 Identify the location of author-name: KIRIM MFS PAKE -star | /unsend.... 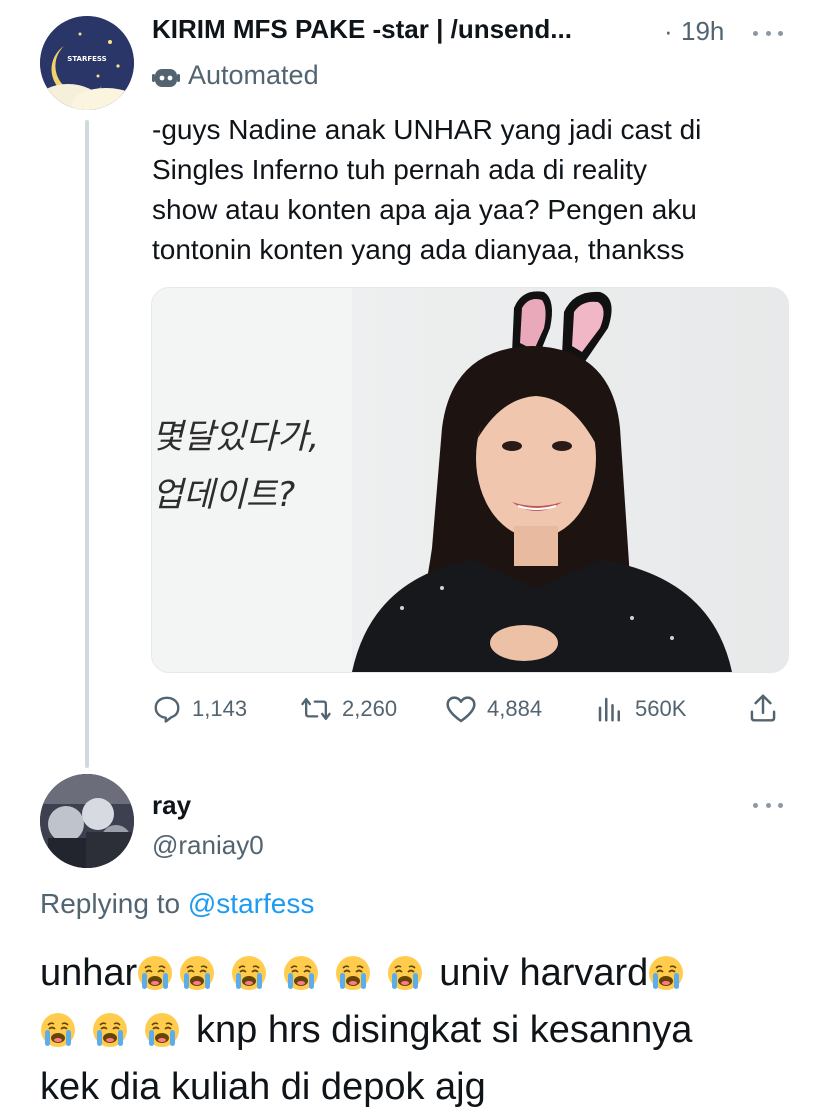
(362, 29).